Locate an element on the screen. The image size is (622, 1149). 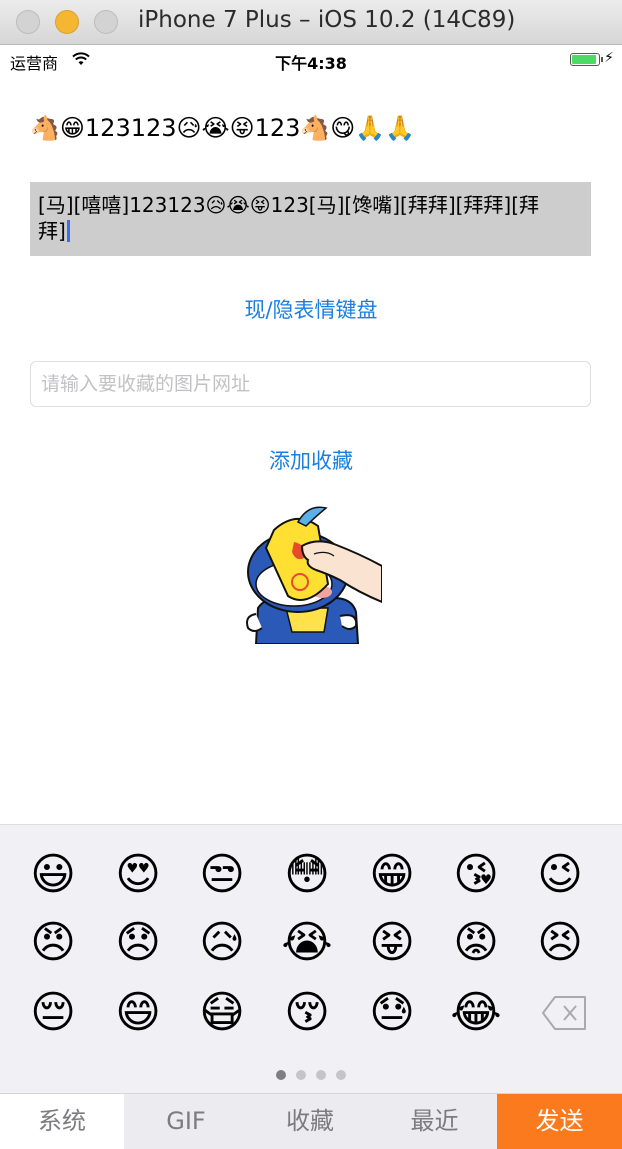
emoji-text-view: [马][嘻嘻]123123😥😭😝123[马][馋嘴][拜拜][拜拜][拜拜] is located at coordinates (310, 219).